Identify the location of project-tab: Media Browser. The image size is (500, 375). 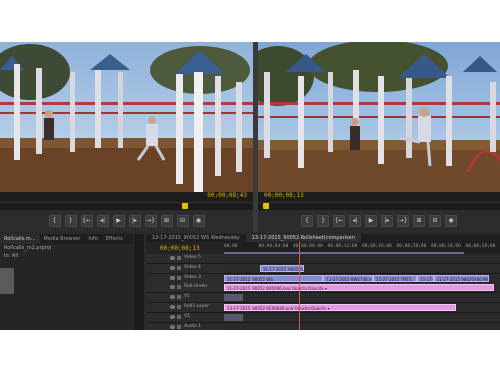
(62, 239).